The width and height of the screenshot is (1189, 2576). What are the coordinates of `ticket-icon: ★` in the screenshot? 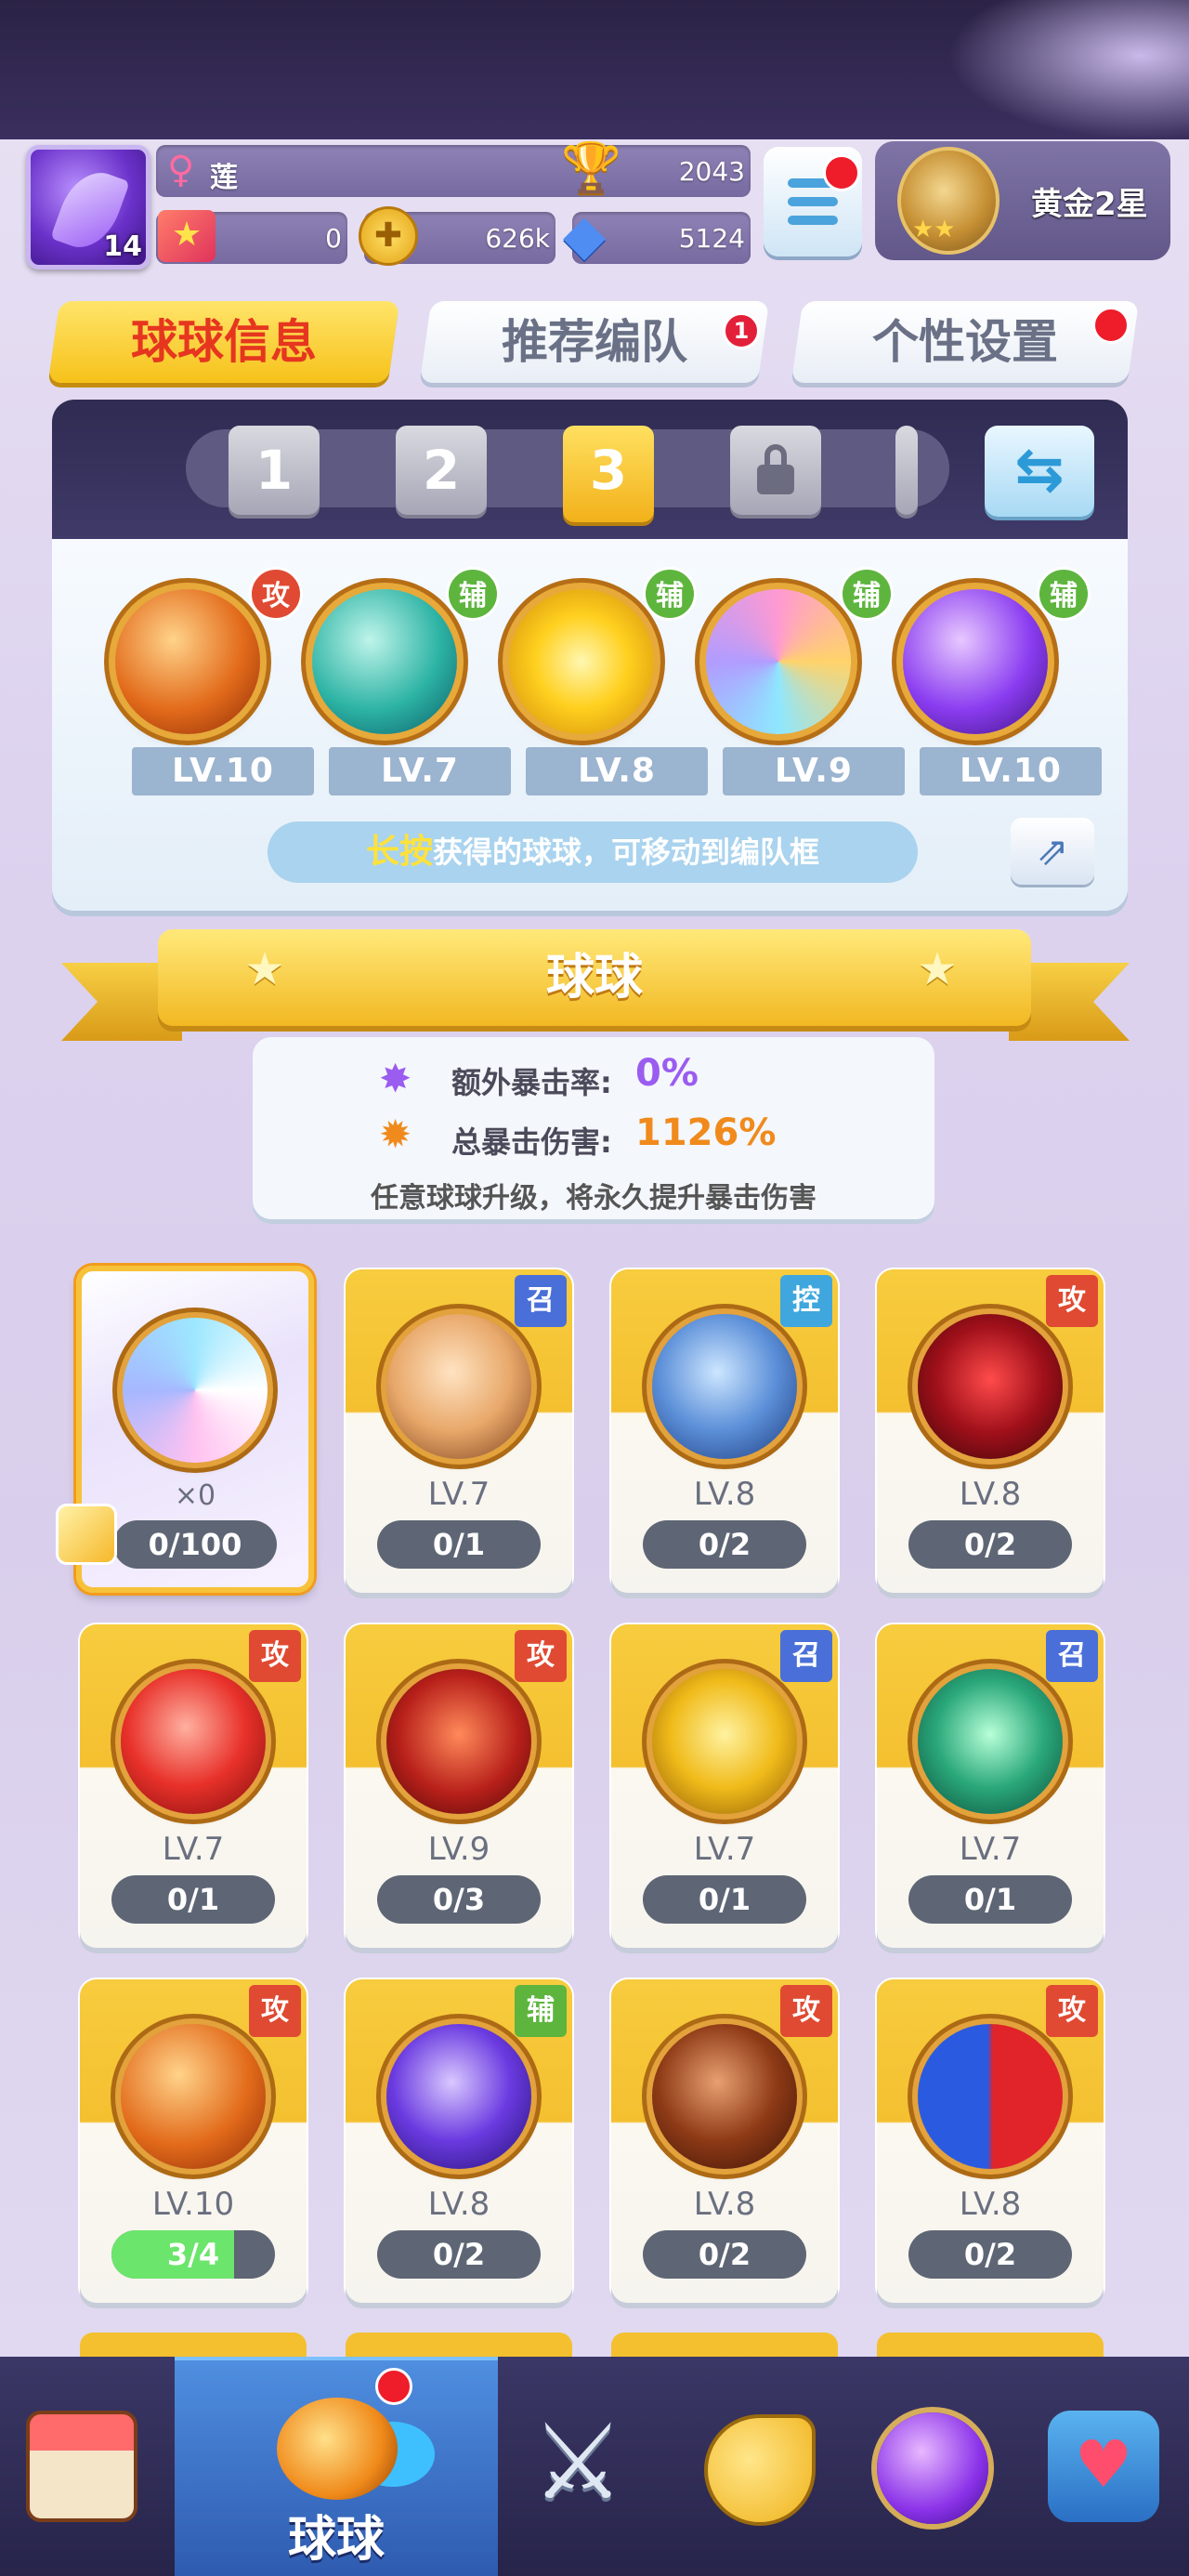 It's located at (187, 236).